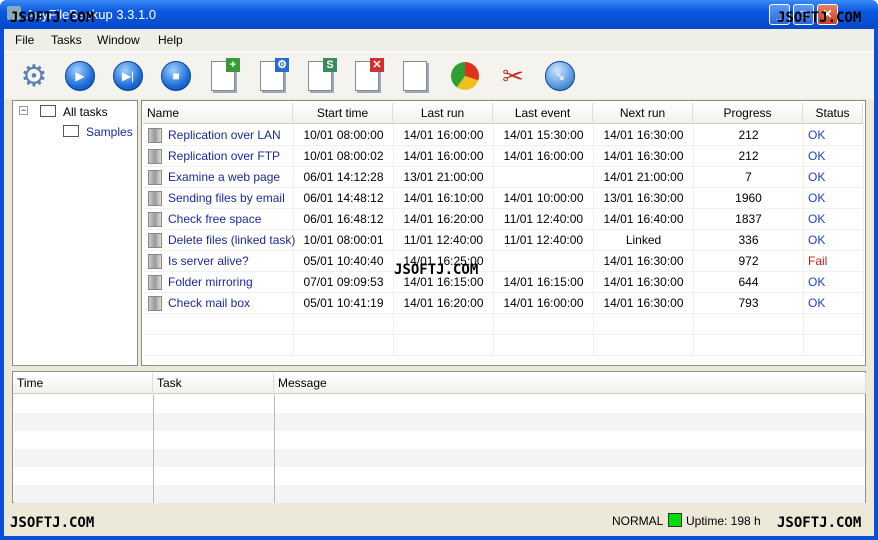 The image size is (878, 540). Describe the element at coordinates (439, 14) in the screenshot. I see `title-bar: AnyFileBackup 3.3.1.0 _ □ ✕` at that location.